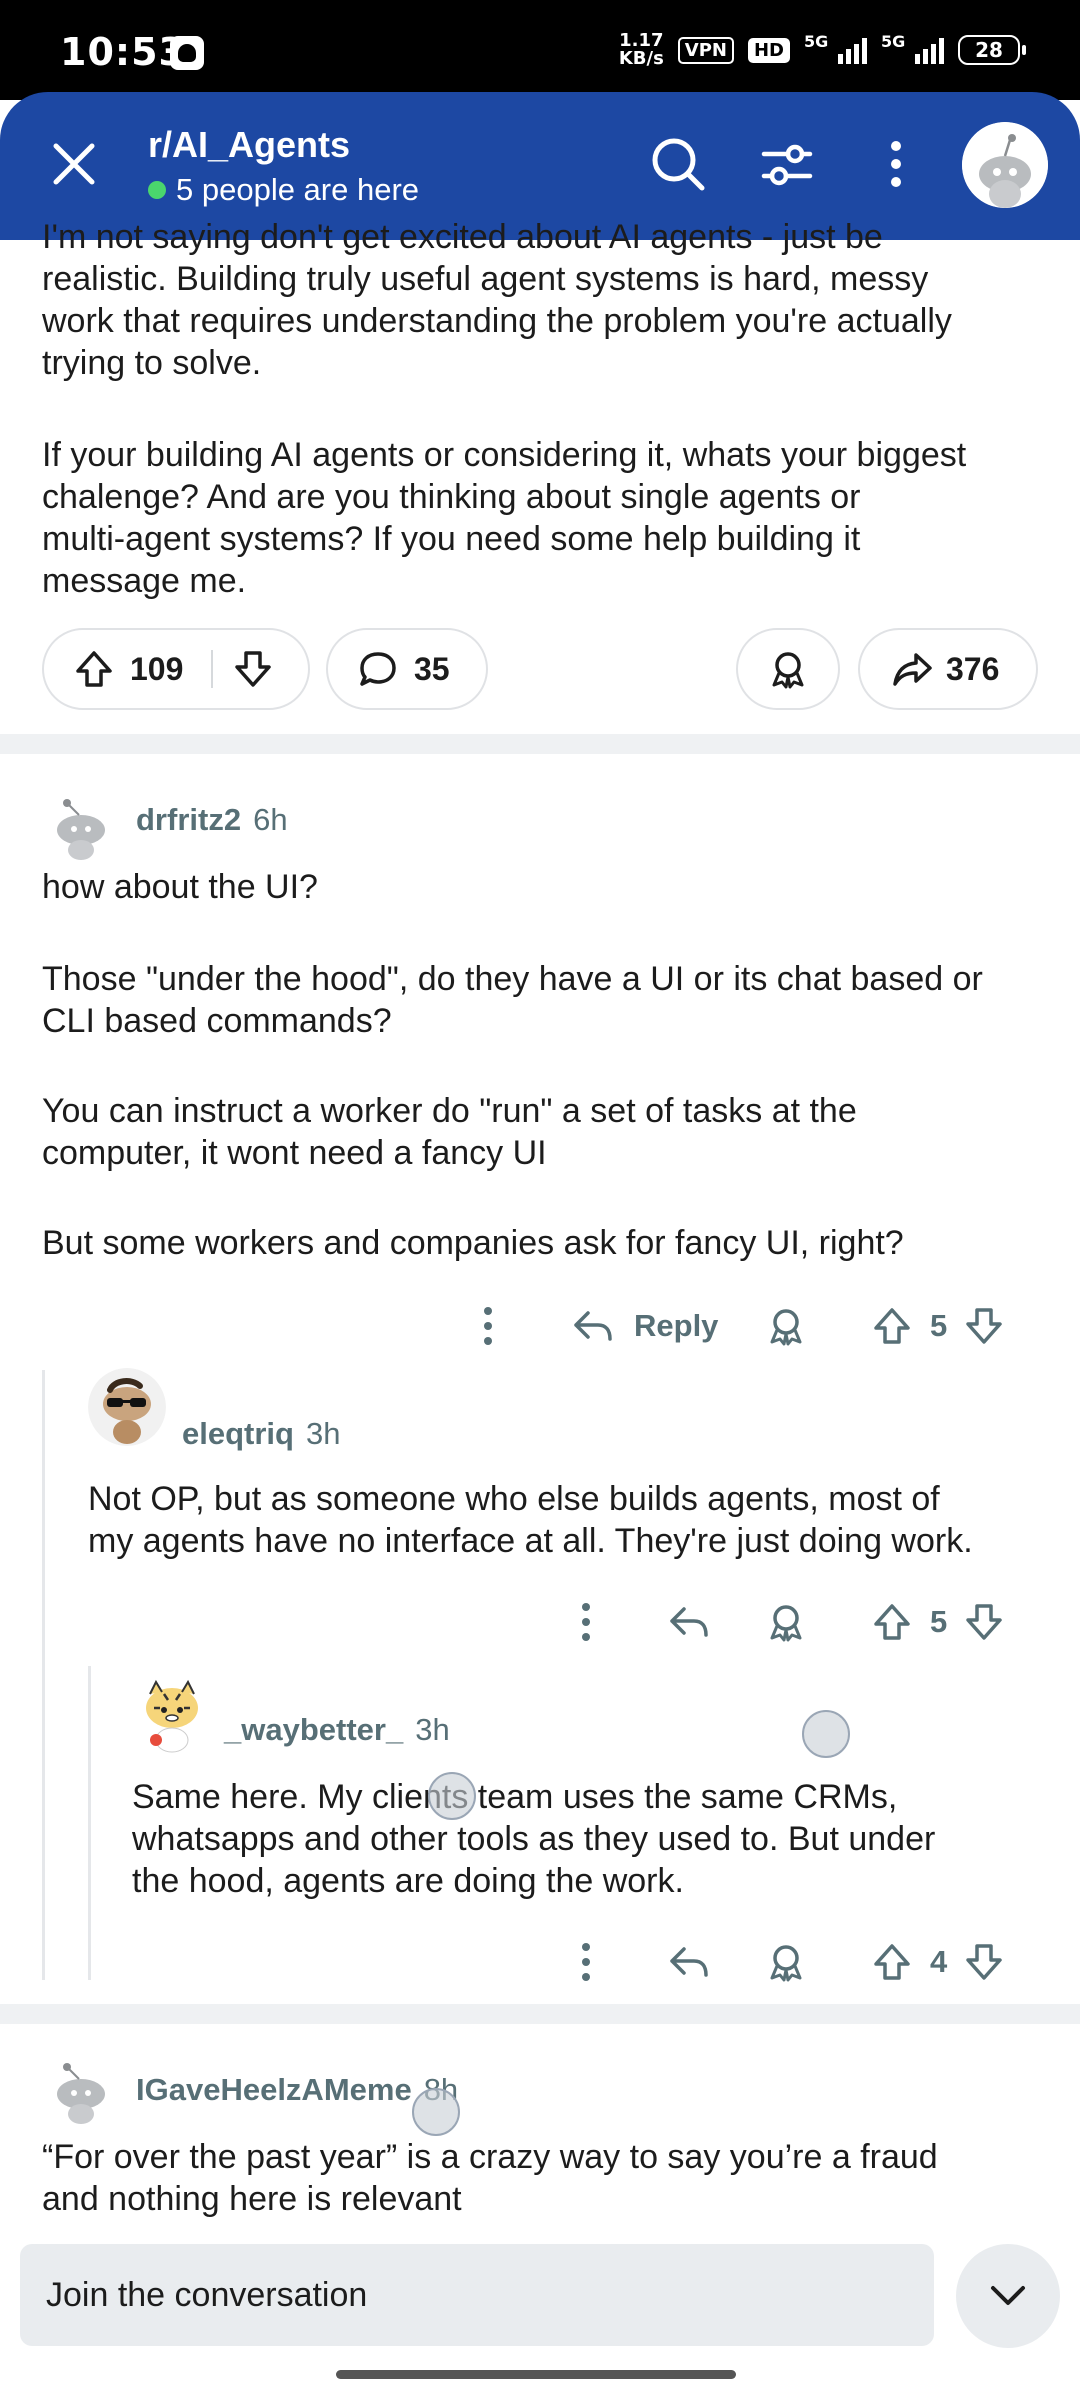 The width and height of the screenshot is (1080, 2400). I want to click on presence-indicator: 5 people are here, so click(283, 190).